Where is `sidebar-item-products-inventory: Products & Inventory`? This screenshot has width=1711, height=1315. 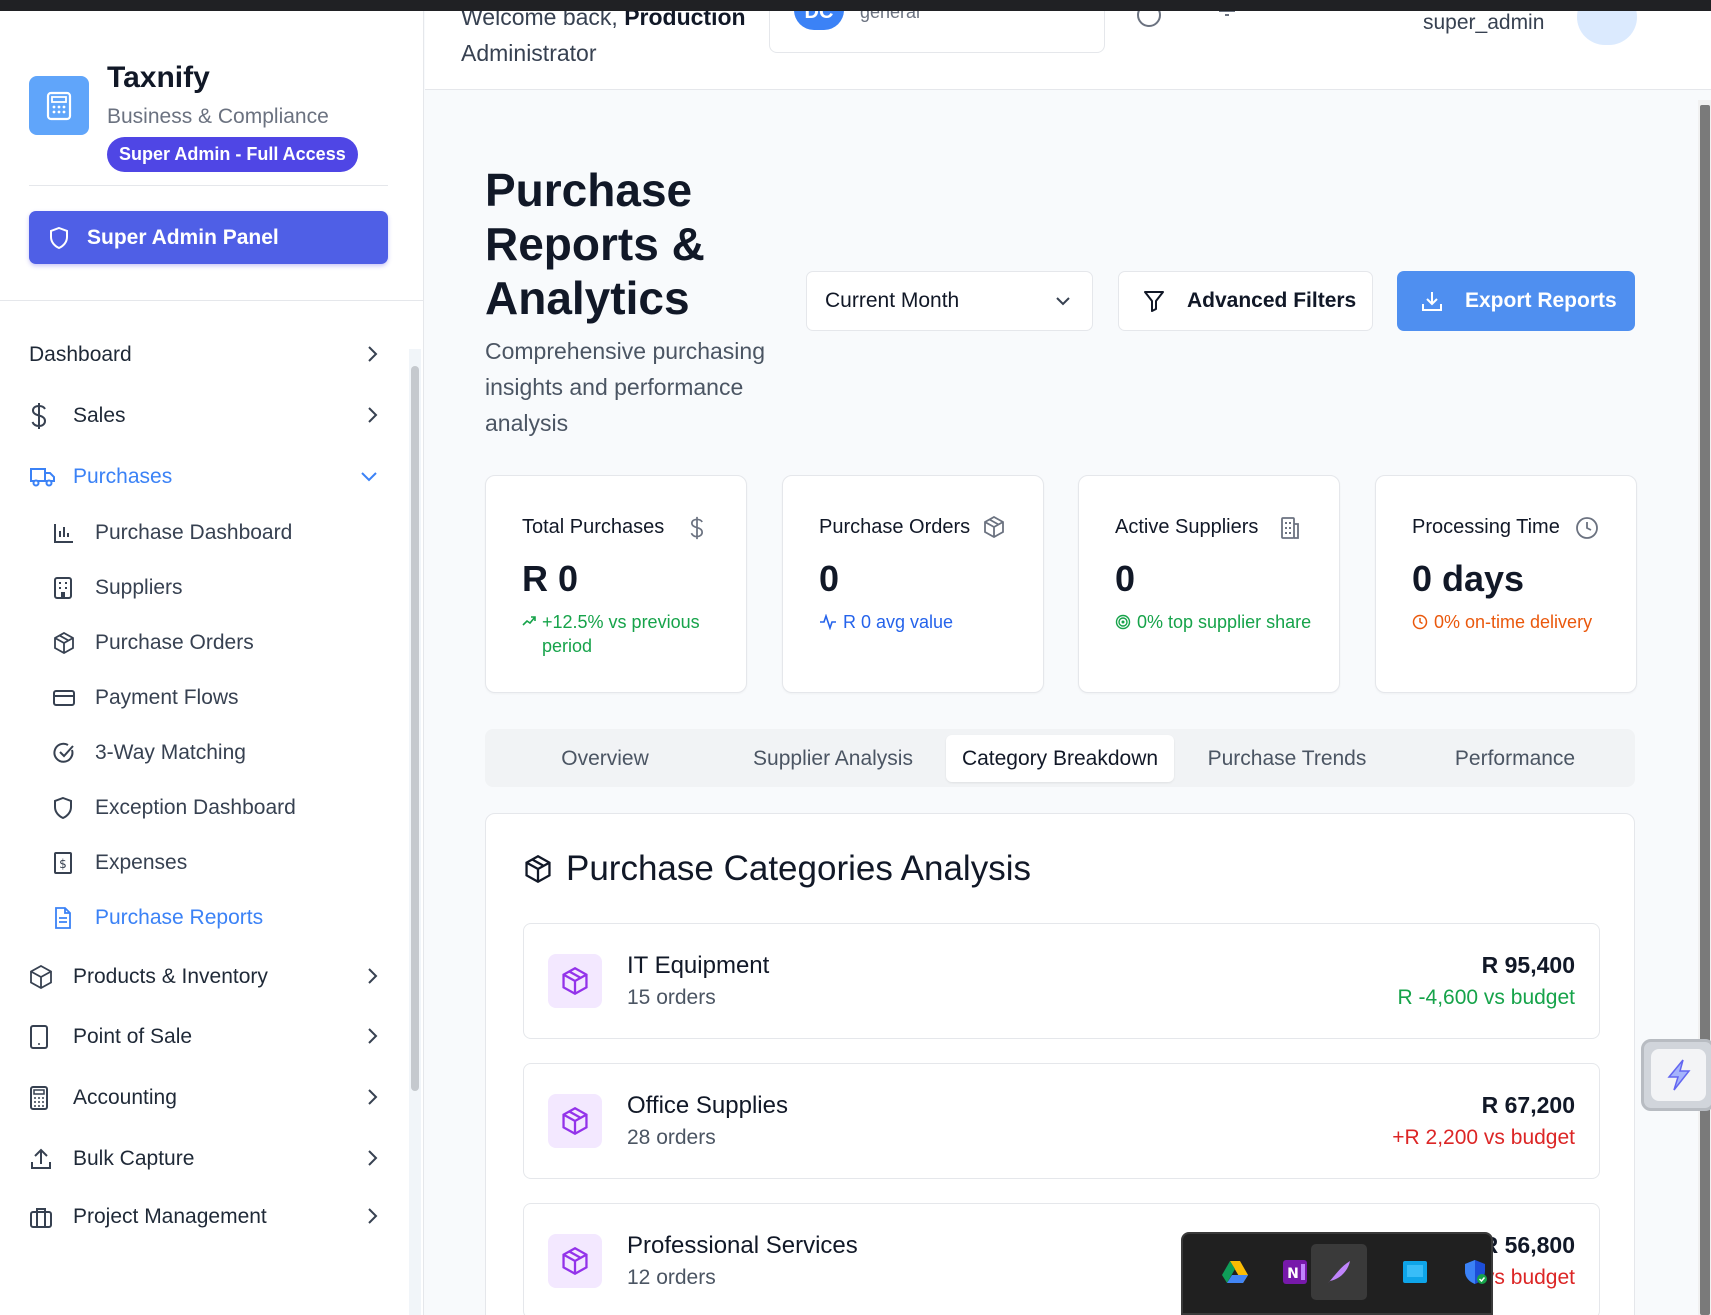
sidebar-item-products-inventory: Products & Inventory is located at coordinates (204, 977).